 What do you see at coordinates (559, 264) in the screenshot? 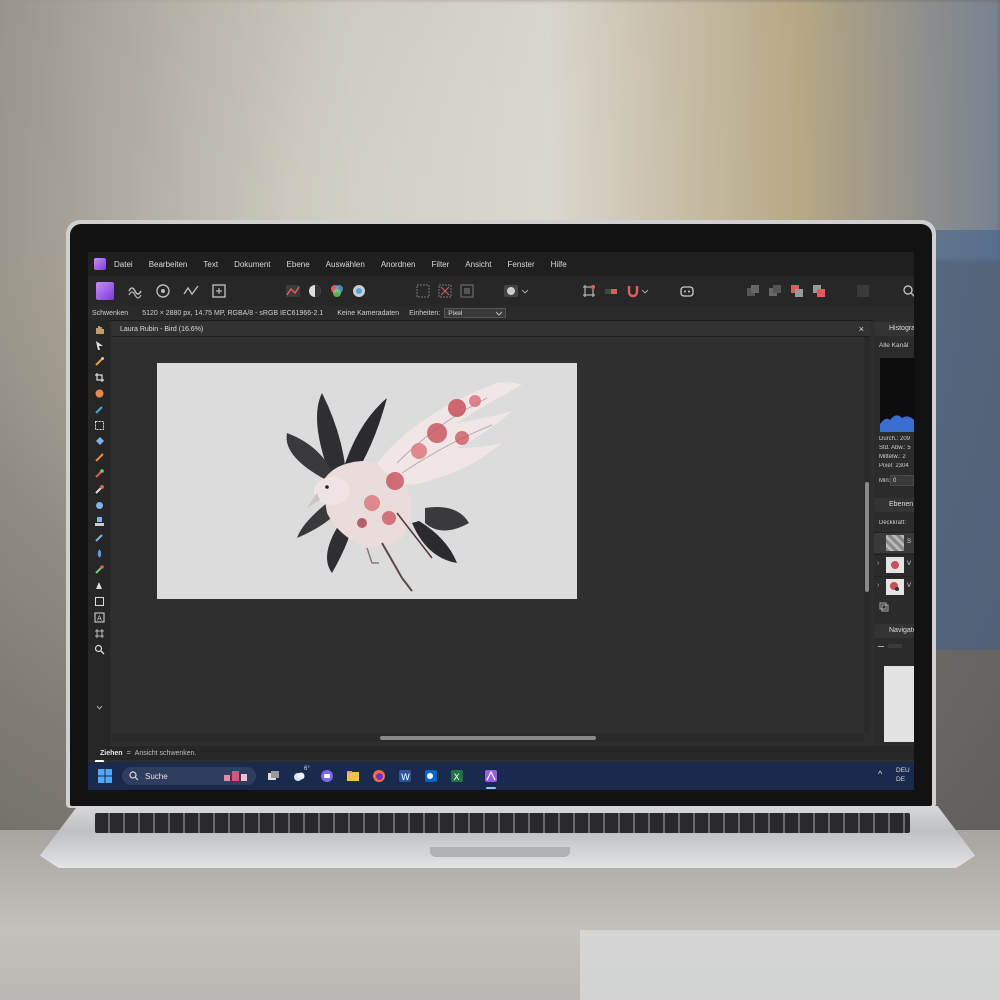
I see `menu-hilfe: Hilfe` at bounding box center [559, 264].